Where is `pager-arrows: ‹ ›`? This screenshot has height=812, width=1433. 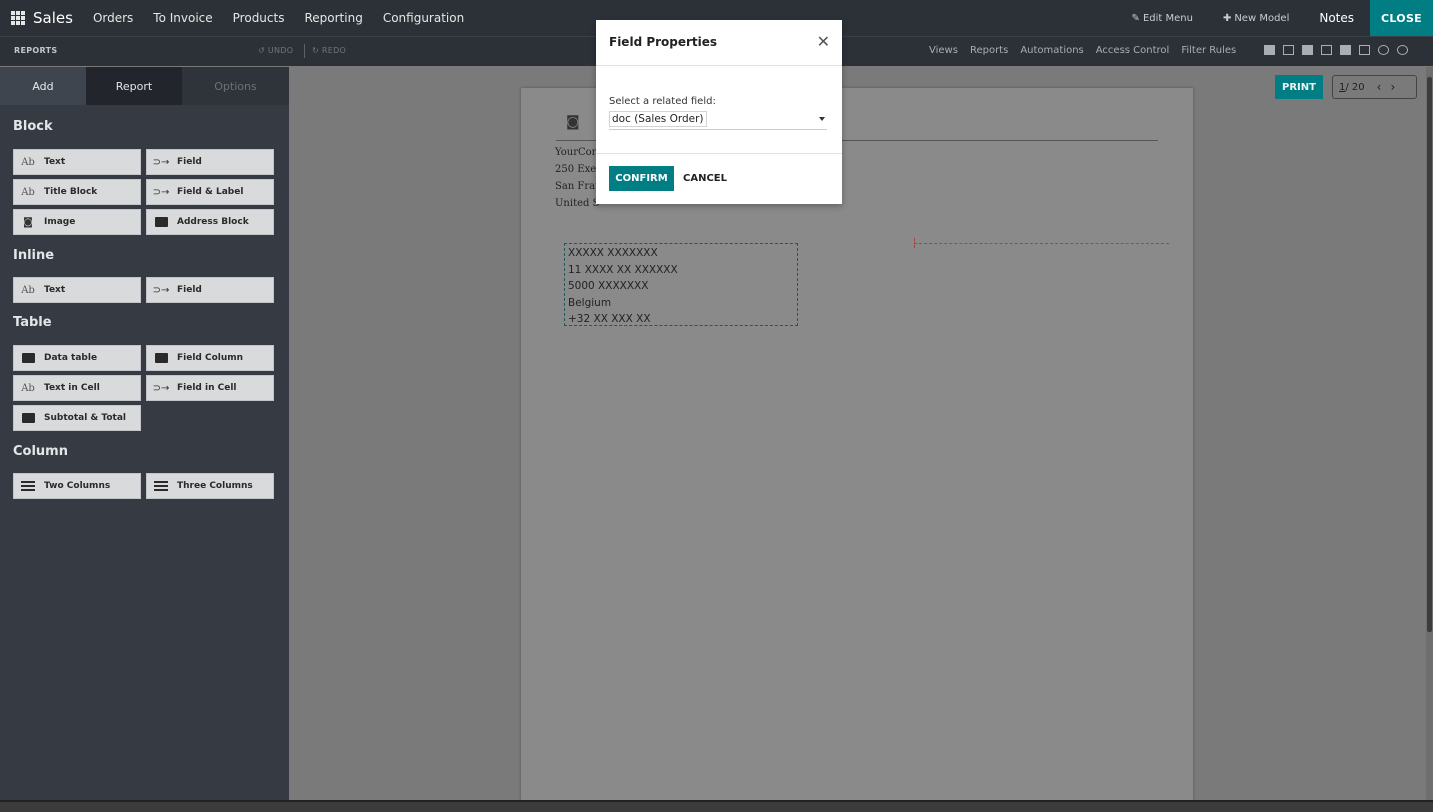
pager-arrows: ‹ › is located at coordinates (1386, 87).